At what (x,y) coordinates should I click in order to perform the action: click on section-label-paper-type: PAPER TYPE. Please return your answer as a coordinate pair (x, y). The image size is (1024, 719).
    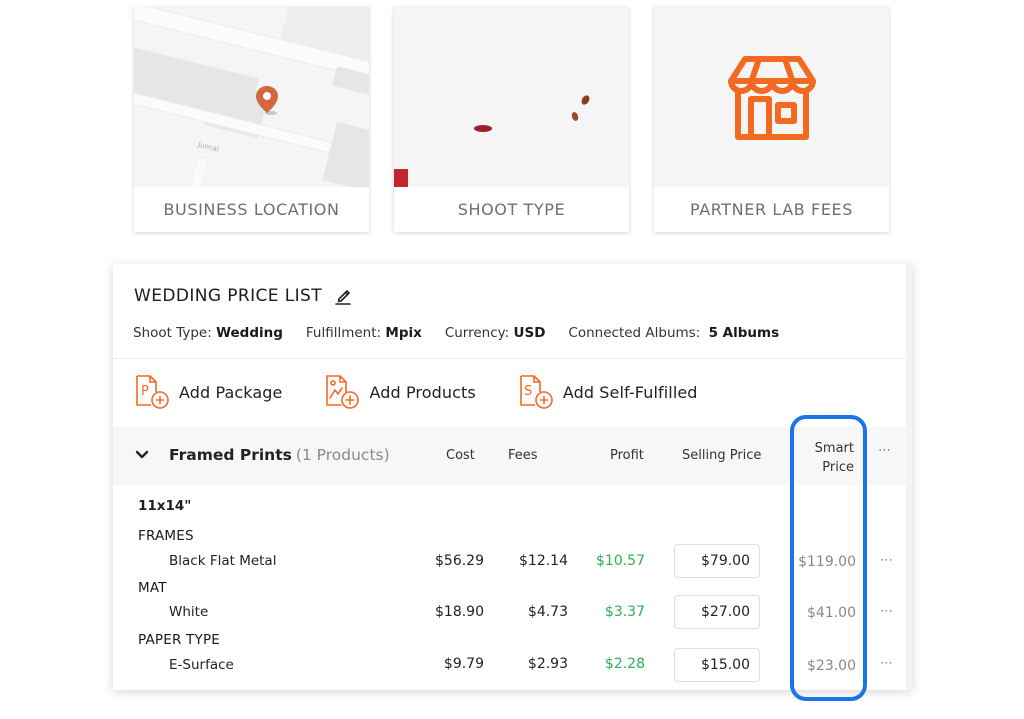
    Looking at the image, I should click on (179, 640).